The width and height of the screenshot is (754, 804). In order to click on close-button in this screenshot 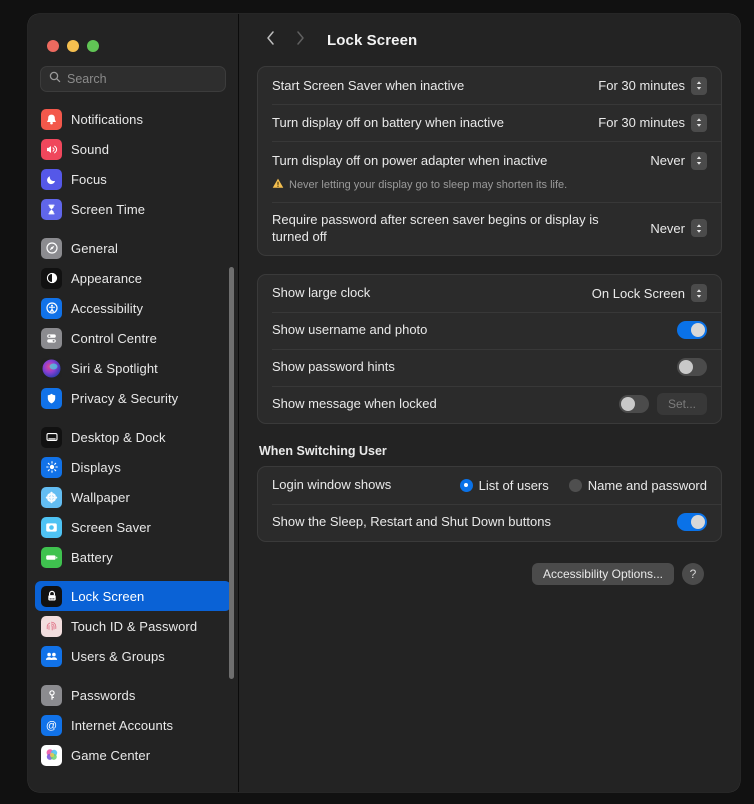, I will do `click(53, 46)`.